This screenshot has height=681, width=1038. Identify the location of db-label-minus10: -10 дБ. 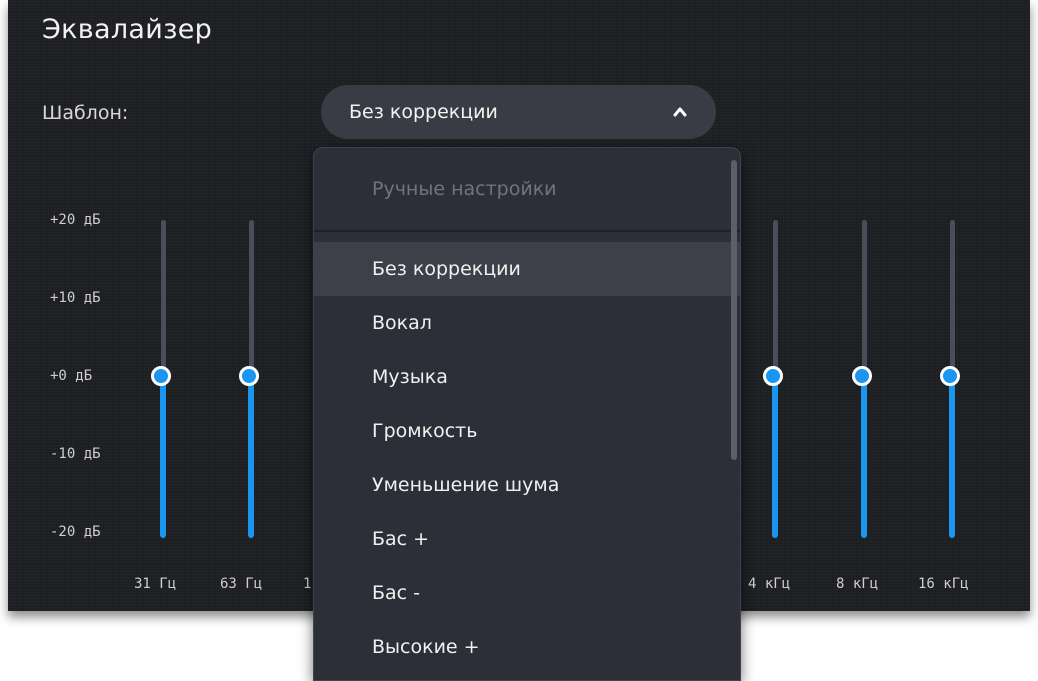
(75, 454).